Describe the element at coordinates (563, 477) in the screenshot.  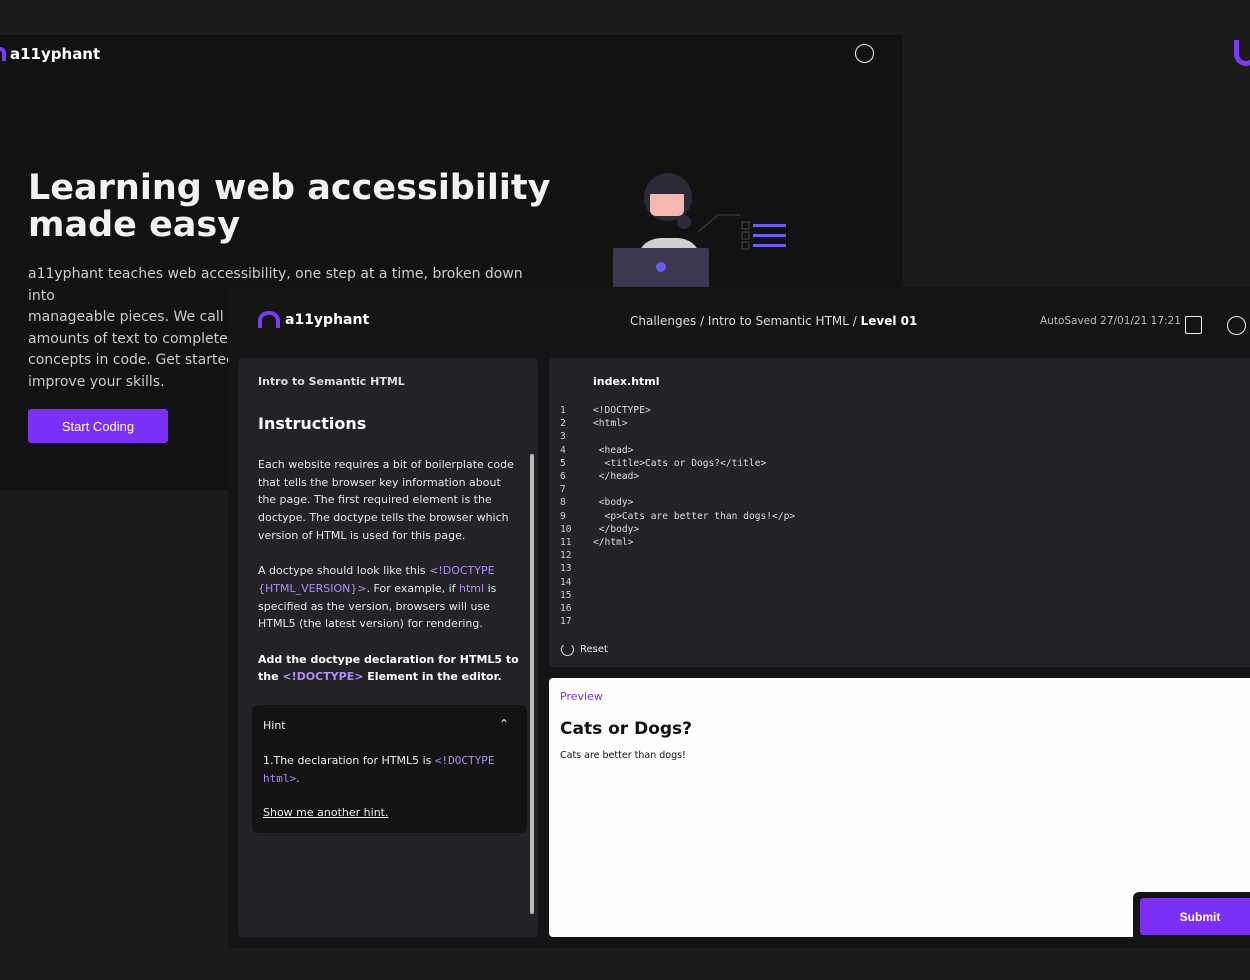
I see `line-number: 6` at that location.